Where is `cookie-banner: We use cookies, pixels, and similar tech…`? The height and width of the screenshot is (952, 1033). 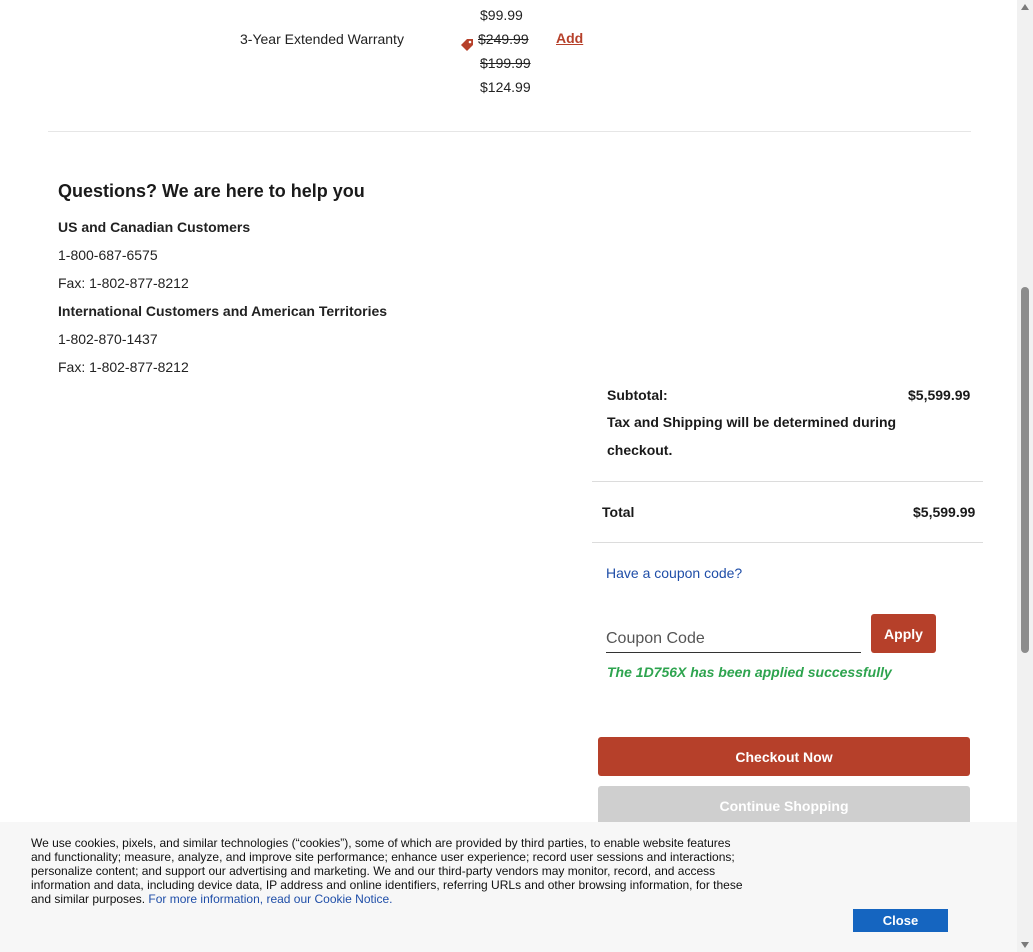
cookie-banner: We use cookies, pixels, and similar tech… is located at coordinates (508, 887).